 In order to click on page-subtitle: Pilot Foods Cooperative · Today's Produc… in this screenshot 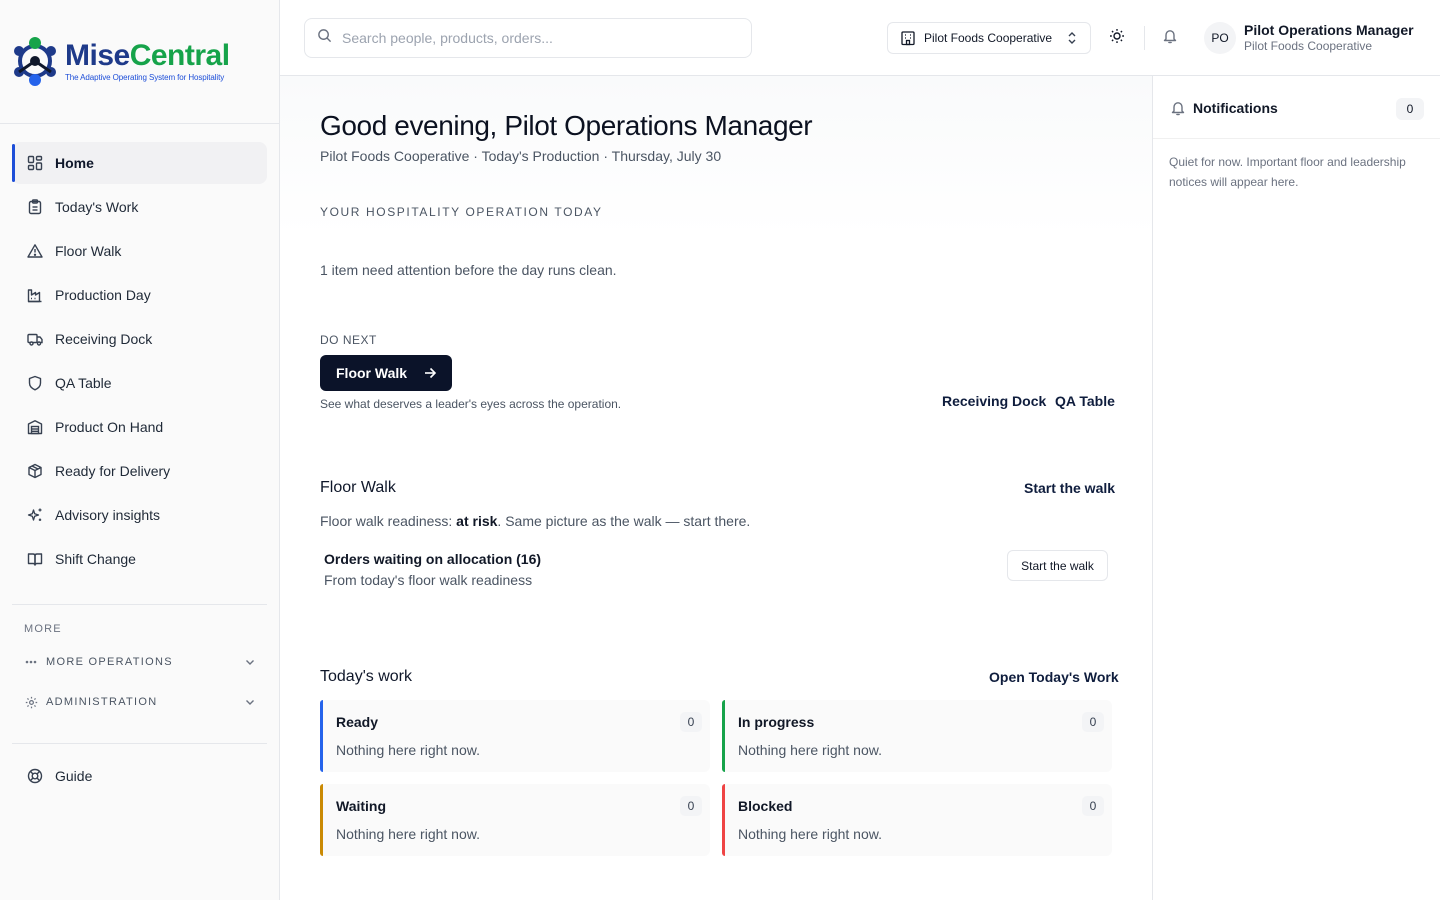, I will do `click(521, 156)`.